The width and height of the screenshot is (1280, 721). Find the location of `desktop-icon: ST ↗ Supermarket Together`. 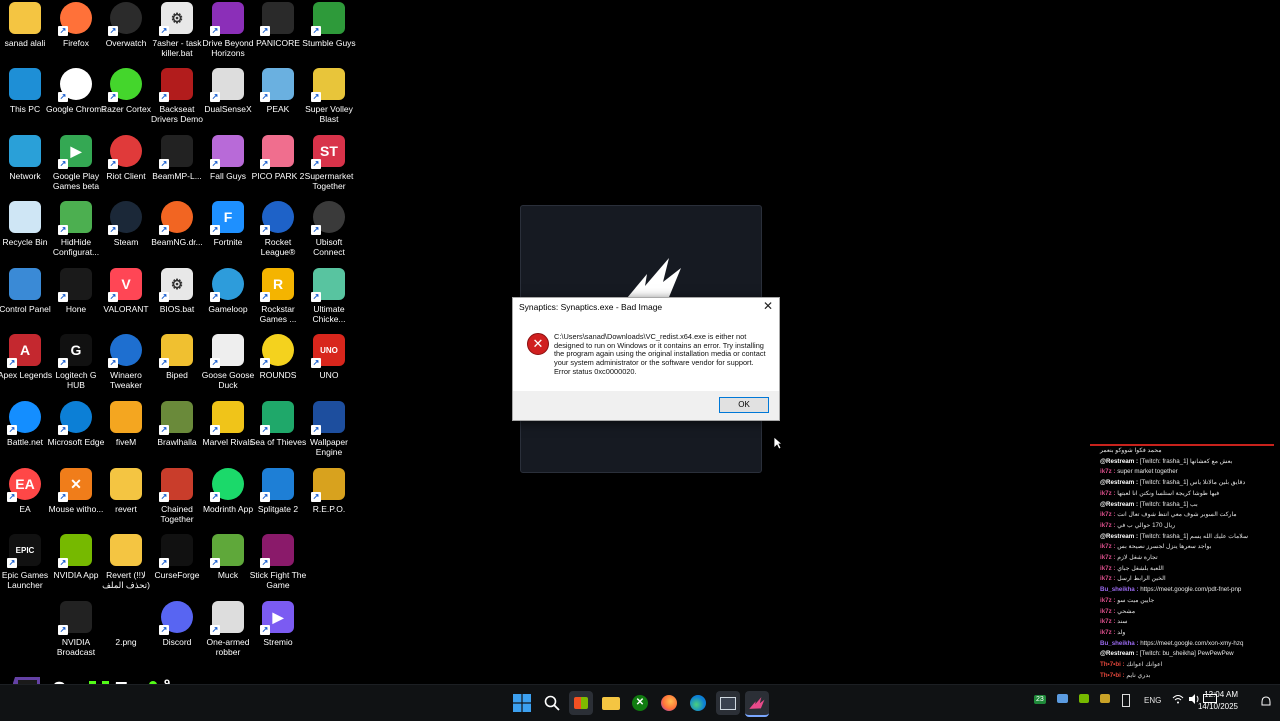

desktop-icon: ST ↗ Supermarket Together is located at coordinates (329, 163).